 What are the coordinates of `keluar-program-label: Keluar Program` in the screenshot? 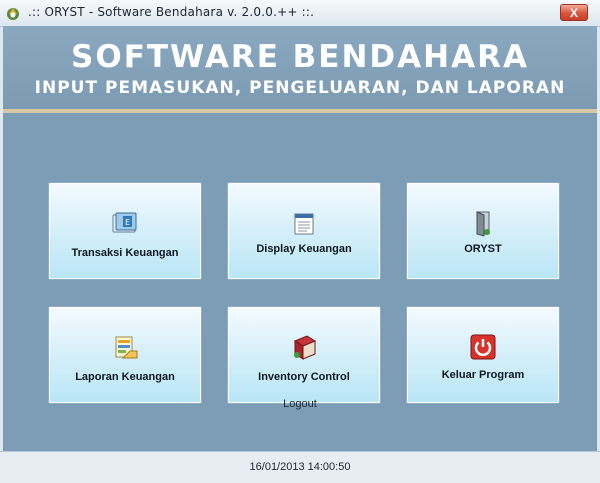 It's located at (483, 375).